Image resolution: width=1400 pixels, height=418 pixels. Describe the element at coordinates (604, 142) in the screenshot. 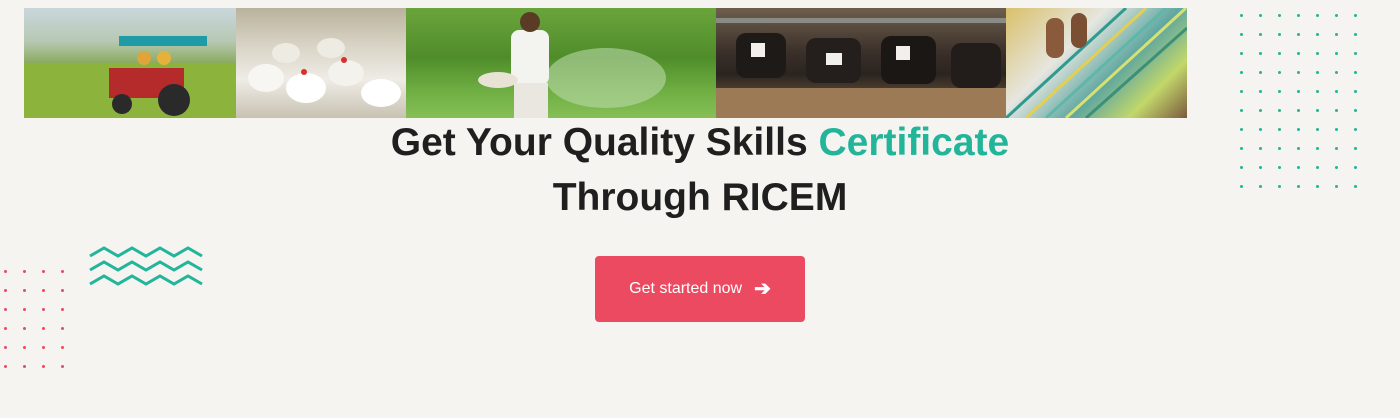

I see `hero-heading-prefix: Get Your Quality Skills` at that location.